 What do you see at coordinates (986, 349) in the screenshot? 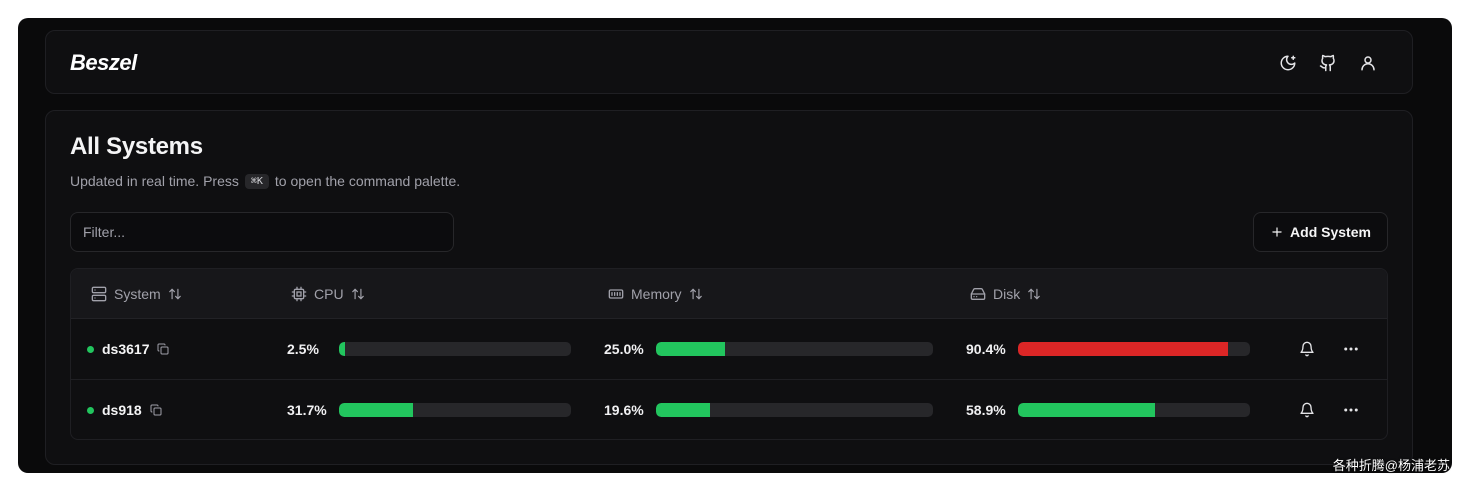
I see `disk-percent: 90.4%` at bounding box center [986, 349].